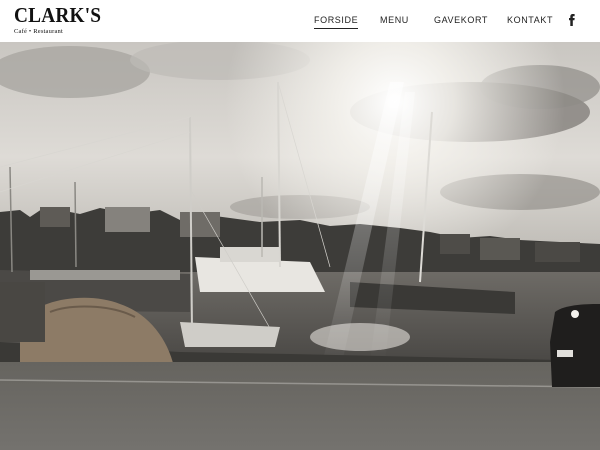 Image resolution: width=600 pixels, height=450 pixels. I want to click on logo-wordmark: CLARK'S, so click(58, 15).